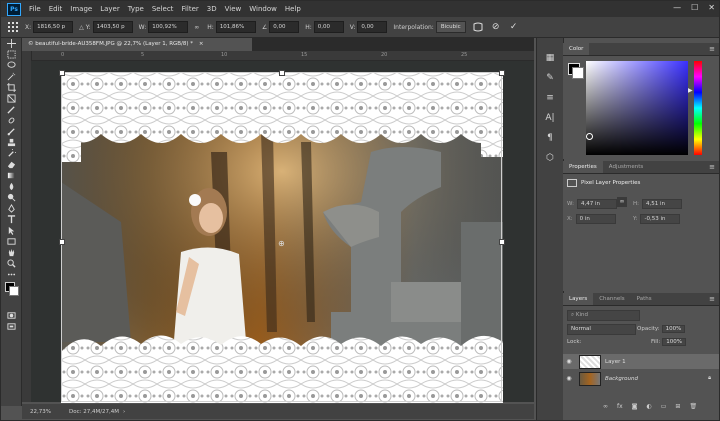 This screenshot has width=720, height=421. I want to click on group-icon: ▭, so click(664, 406).